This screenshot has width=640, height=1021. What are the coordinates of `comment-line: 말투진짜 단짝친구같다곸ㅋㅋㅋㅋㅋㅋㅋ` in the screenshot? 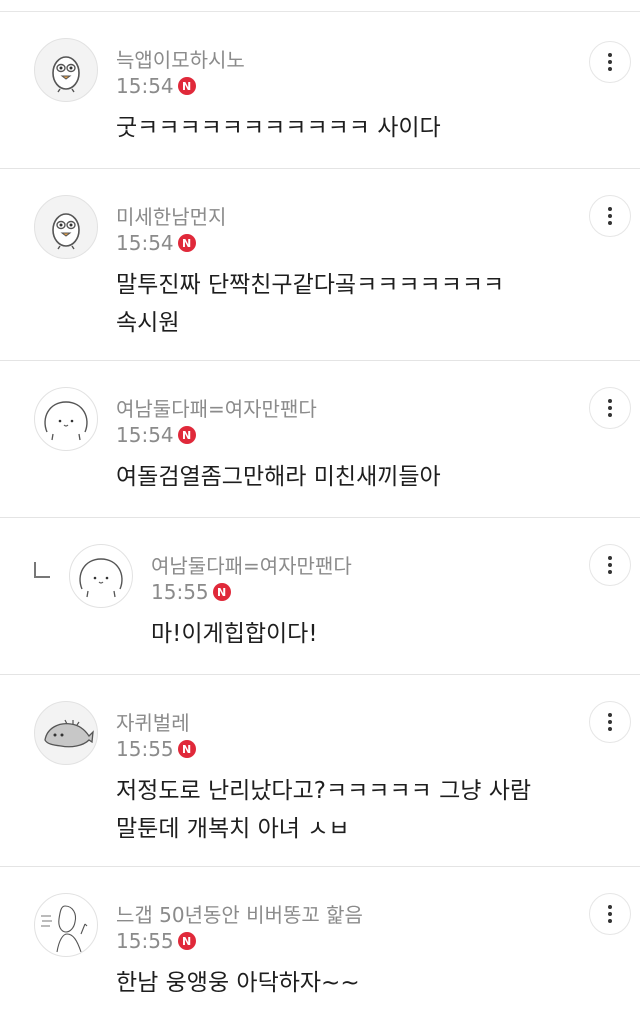 It's located at (310, 285).